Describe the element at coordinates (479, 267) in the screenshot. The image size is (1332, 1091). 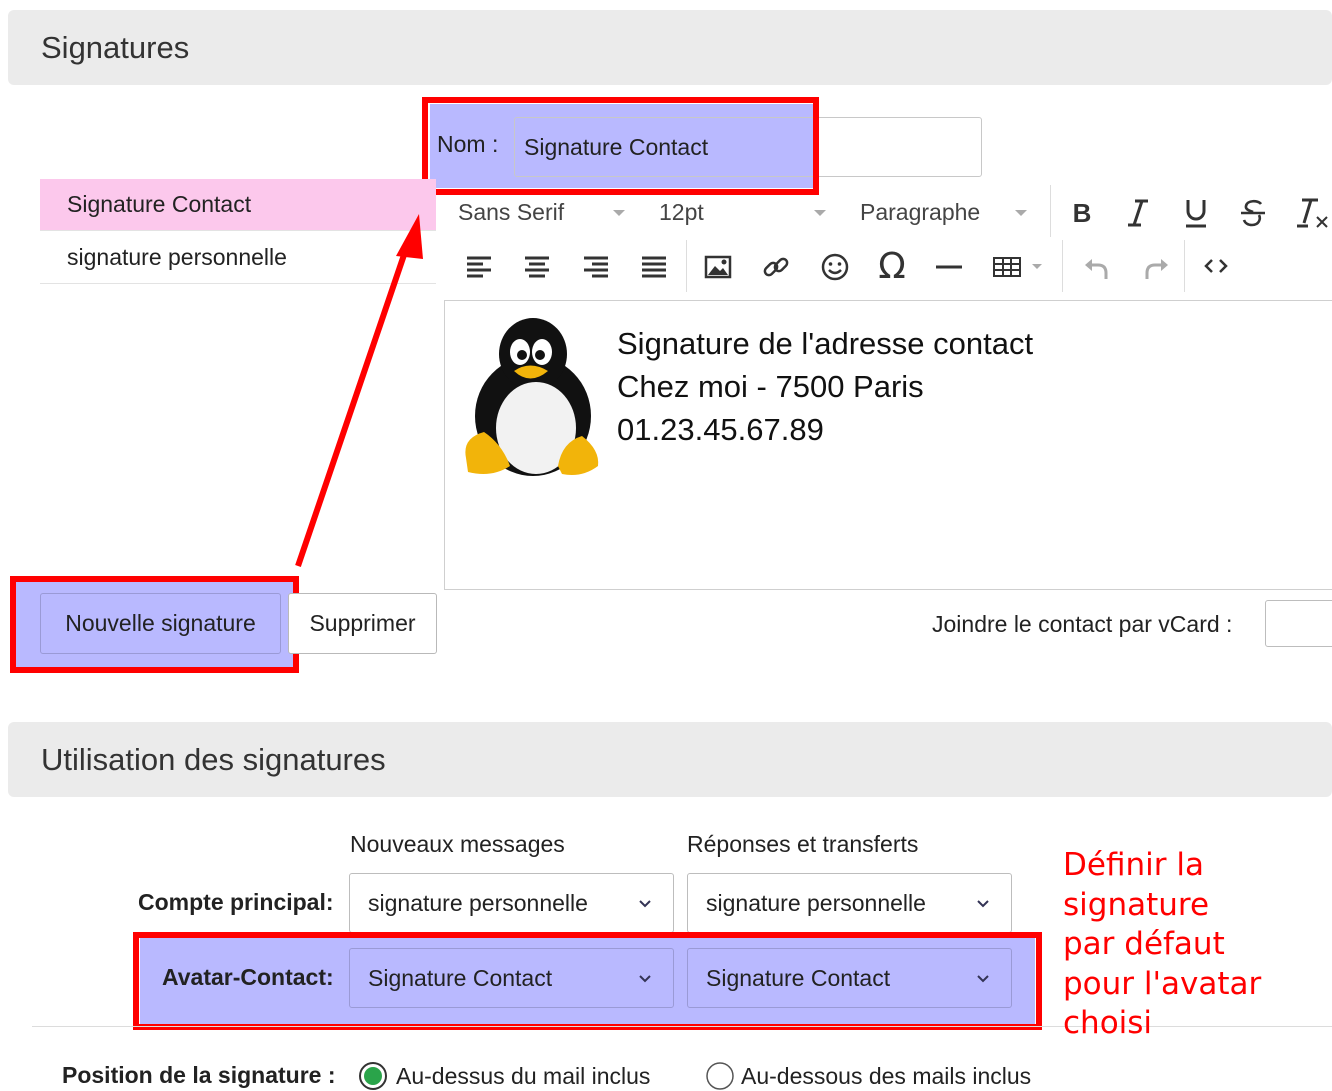
I see `align-left-icon` at that location.